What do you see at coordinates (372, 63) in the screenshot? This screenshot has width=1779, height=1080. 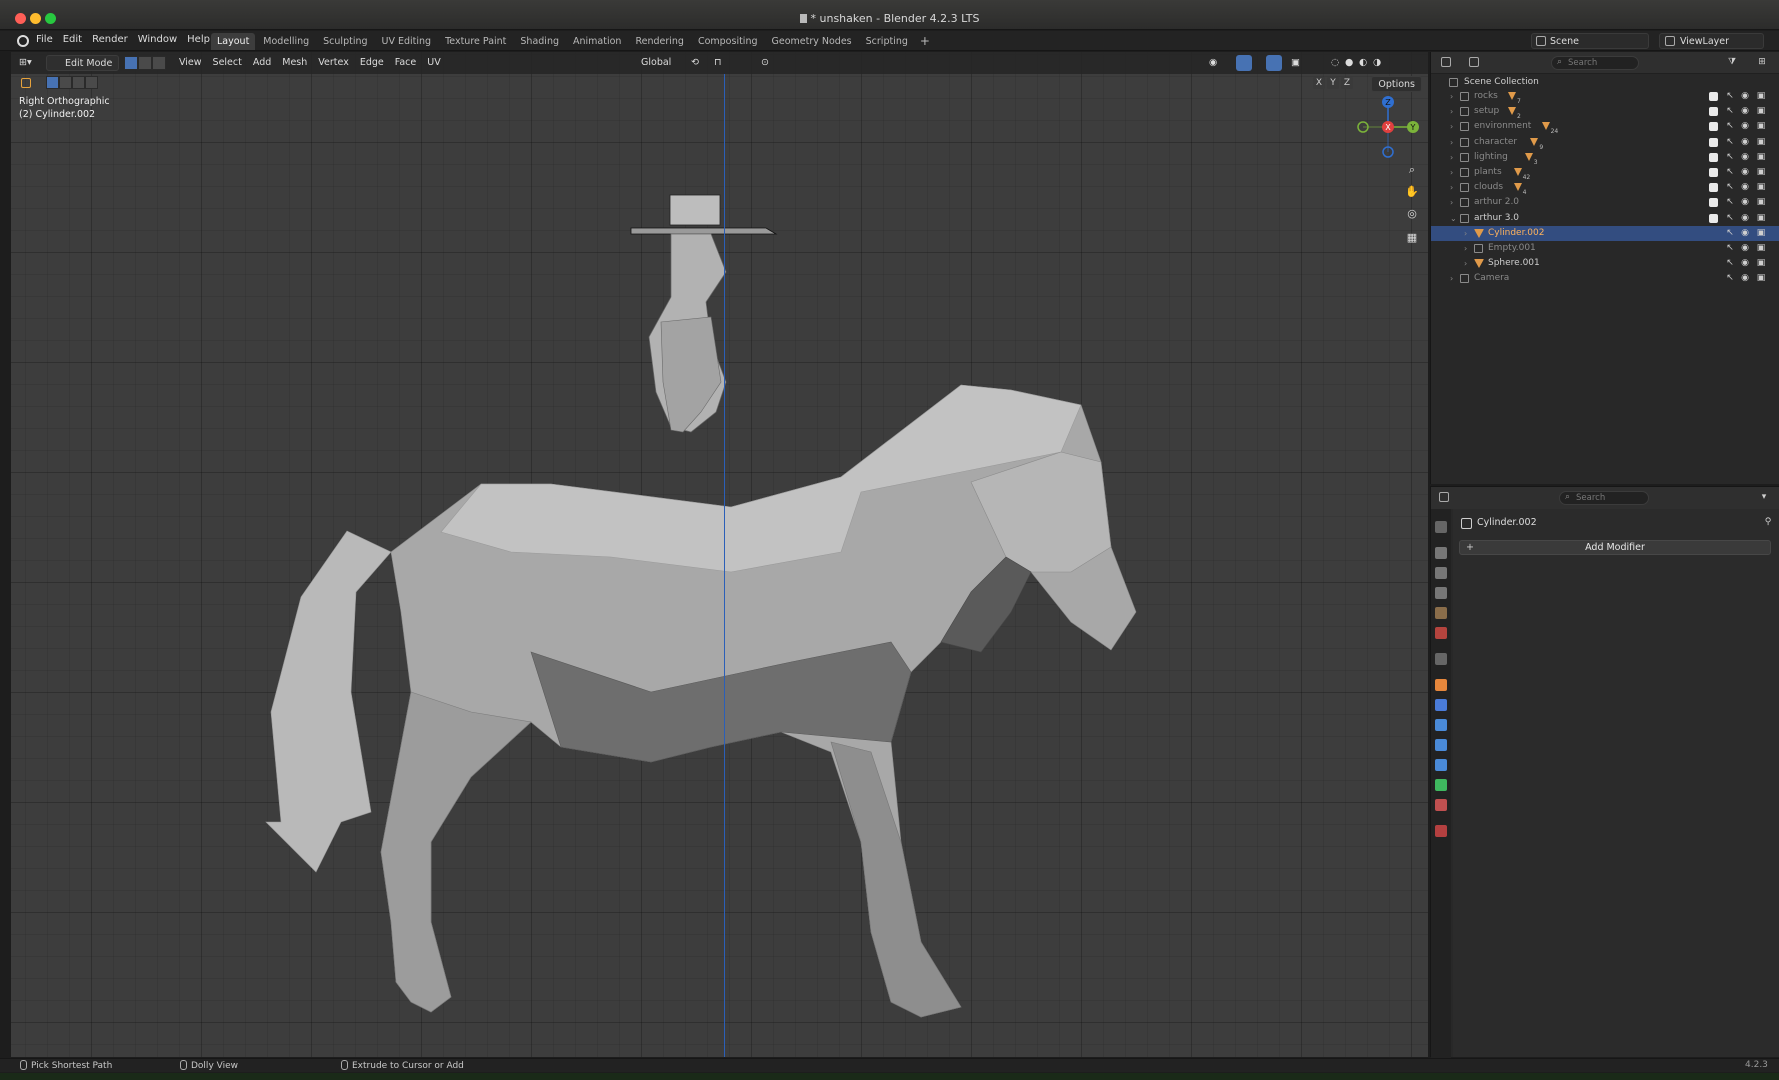 I see `menu-edge: Edge` at bounding box center [372, 63].